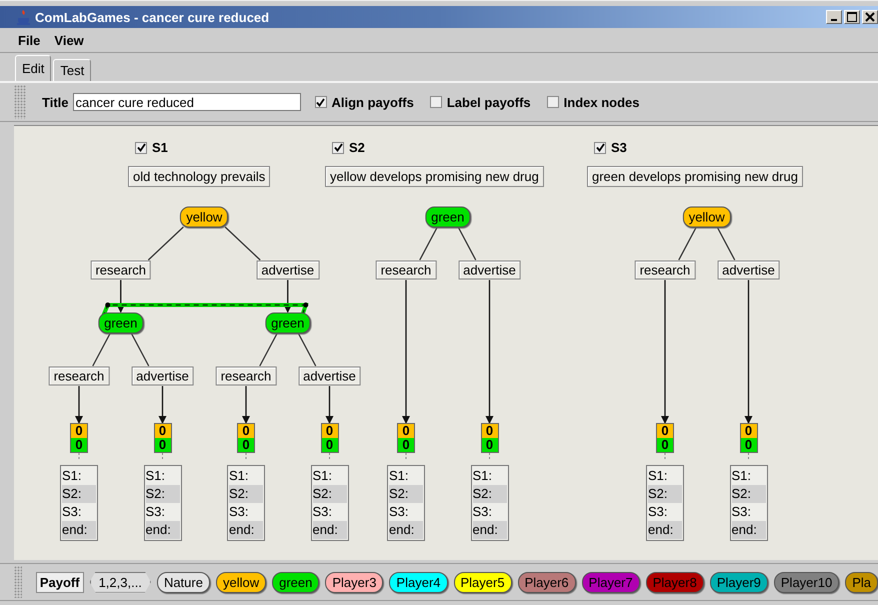  What do you see at coordinates (69, 40) in the screenshot?
I see `menu-item: View` at bounding box center [69, 40].